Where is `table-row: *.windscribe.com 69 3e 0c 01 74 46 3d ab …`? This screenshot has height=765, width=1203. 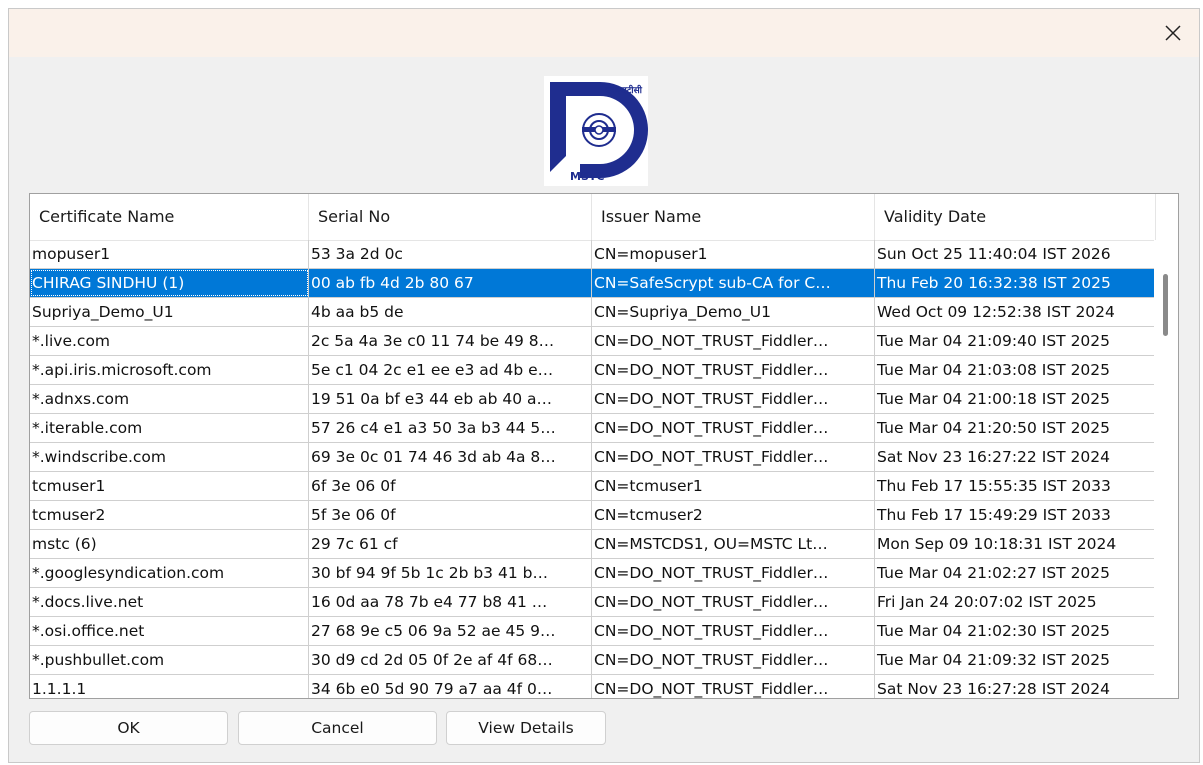 table-row: *.windscribe.com 69 3e 0c 01 74 46 3d ab … is located at coordinates (593, 457).